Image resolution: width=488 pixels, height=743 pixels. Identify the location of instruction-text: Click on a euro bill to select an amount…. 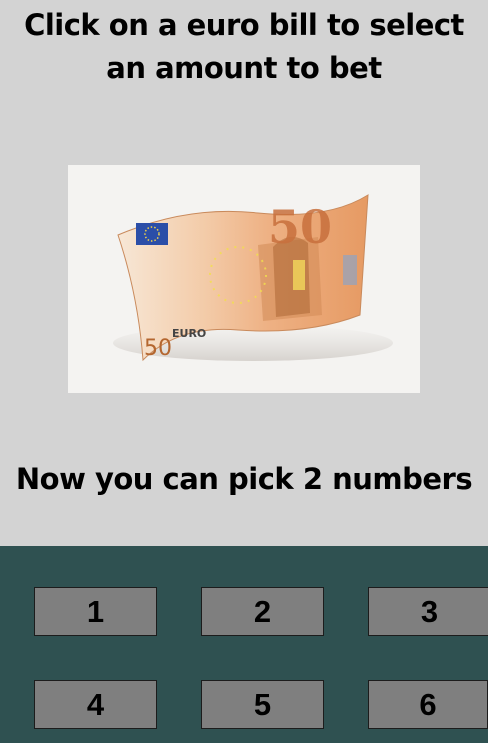
(244, 46).